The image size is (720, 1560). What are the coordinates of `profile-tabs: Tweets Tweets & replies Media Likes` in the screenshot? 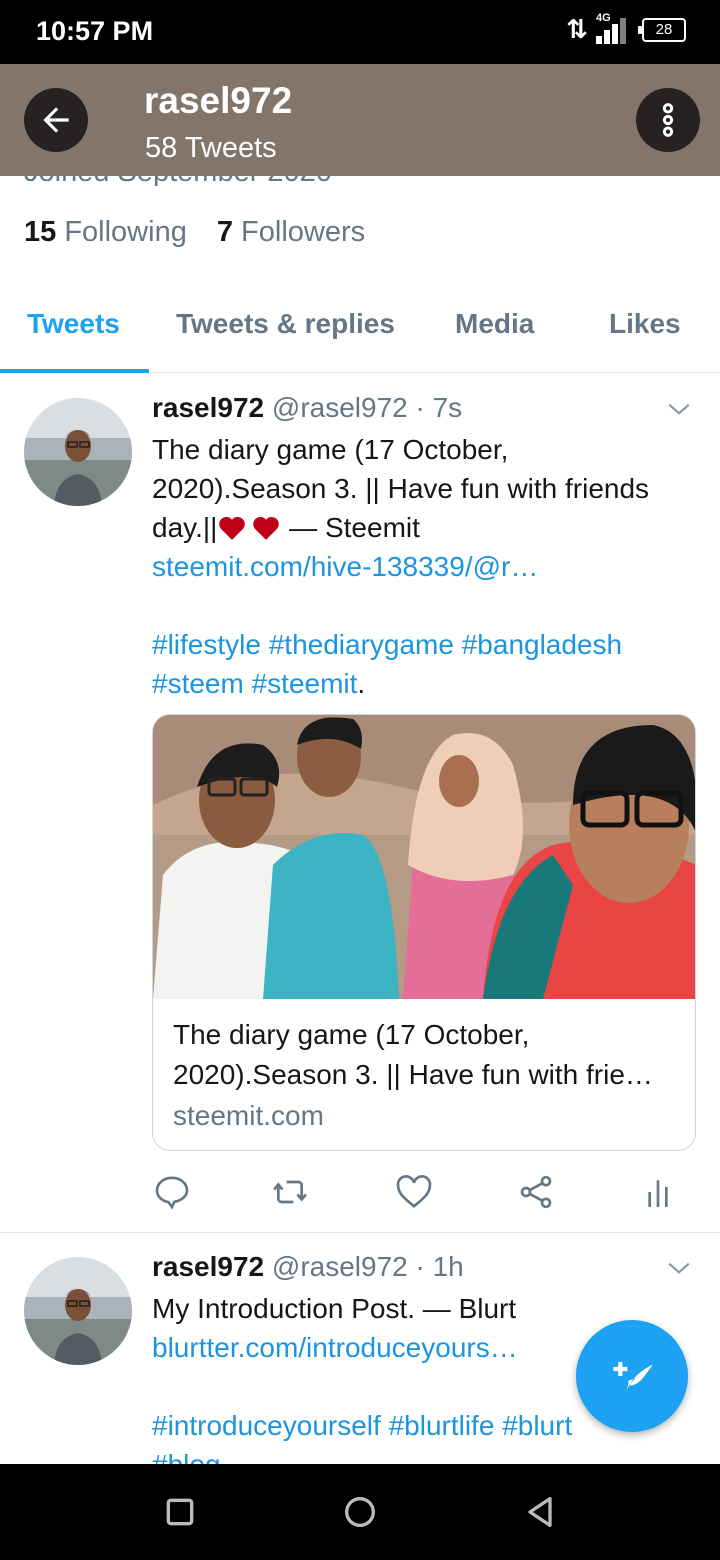 It's located at (360, 334).